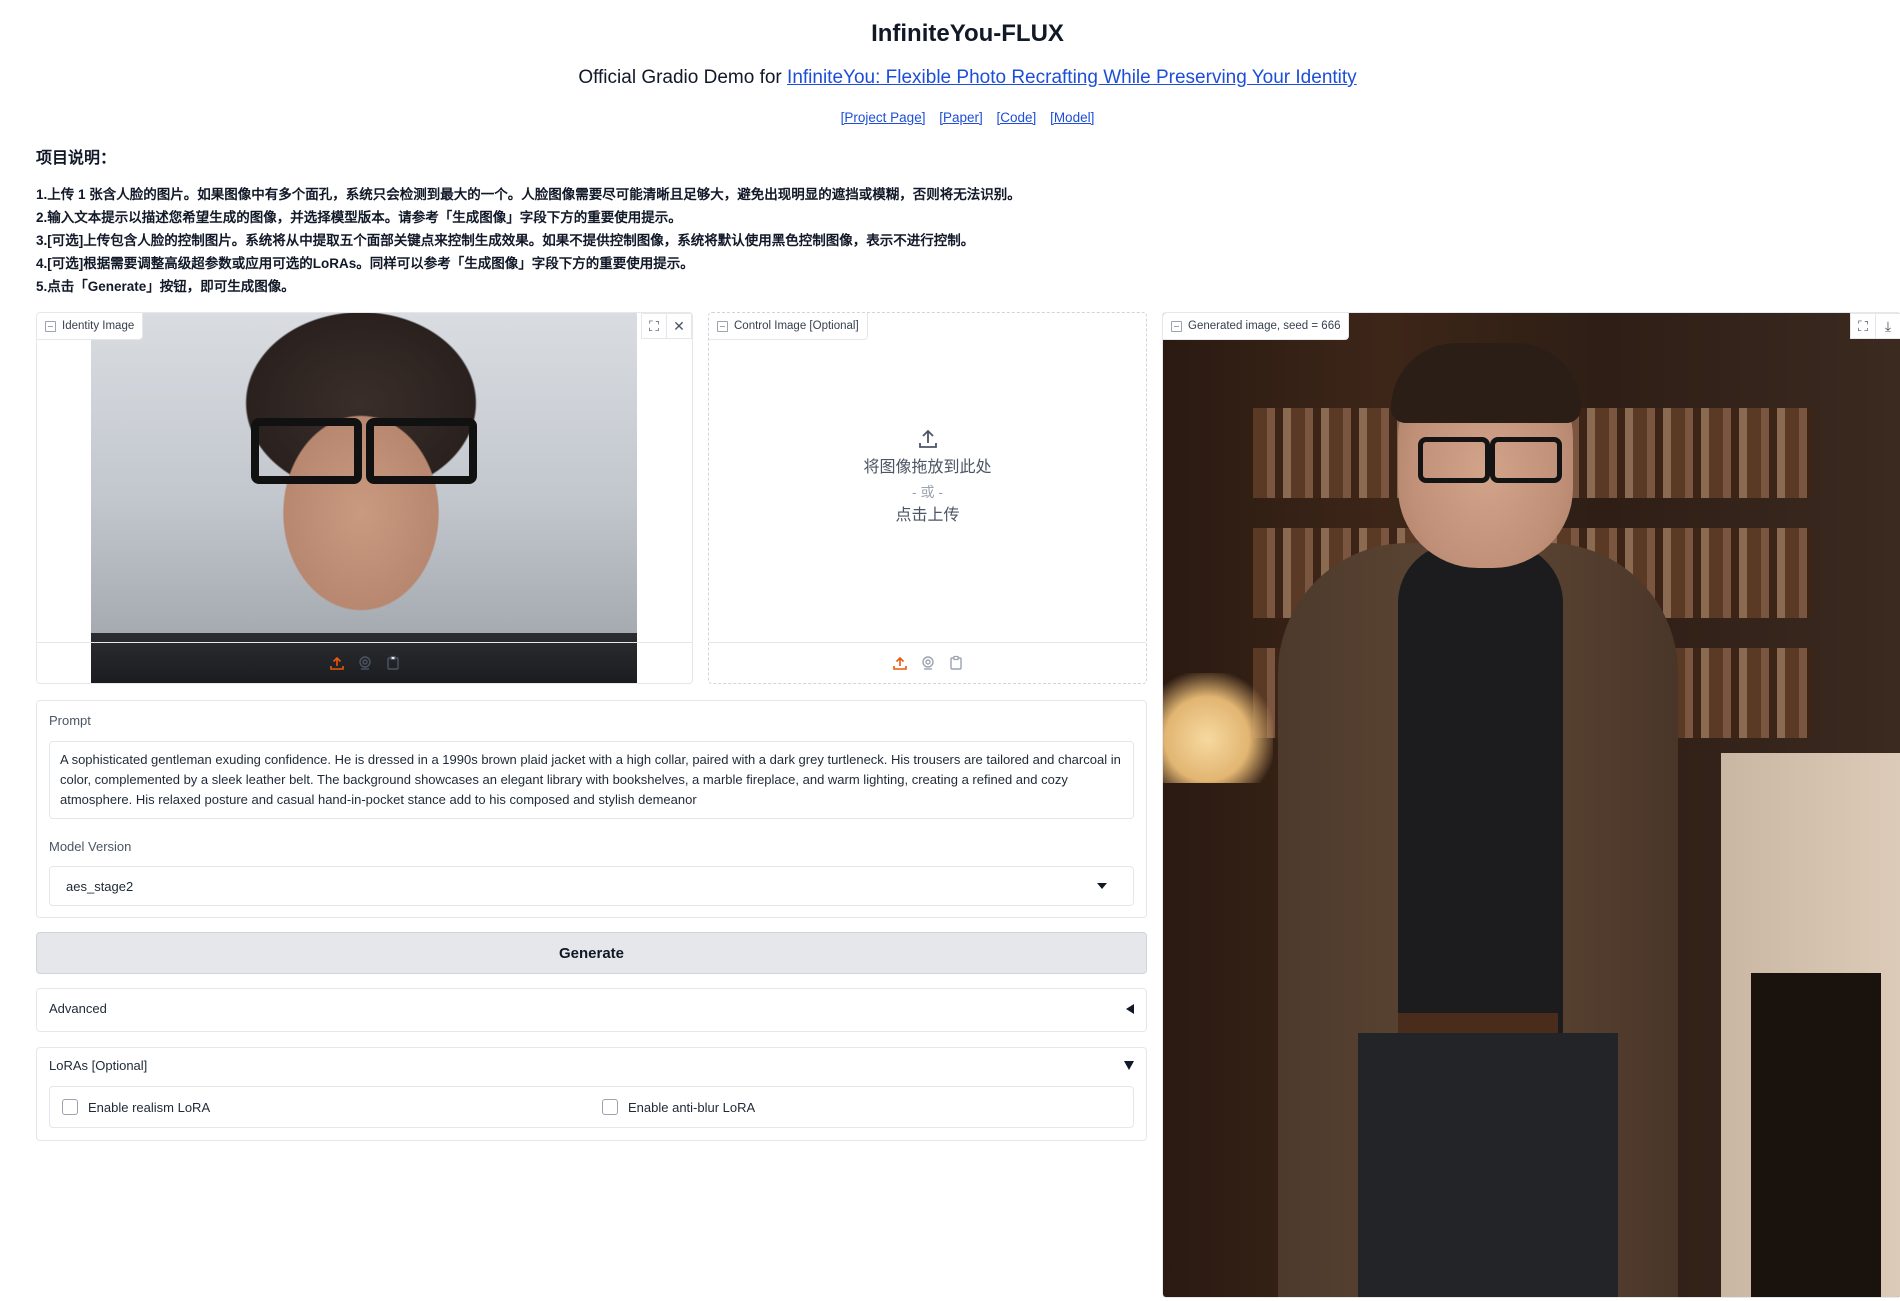 The height and width of the screenshot is (1301, 1900). I want to click on model-version-dropdown: aes_stage2, so click(591, 886).